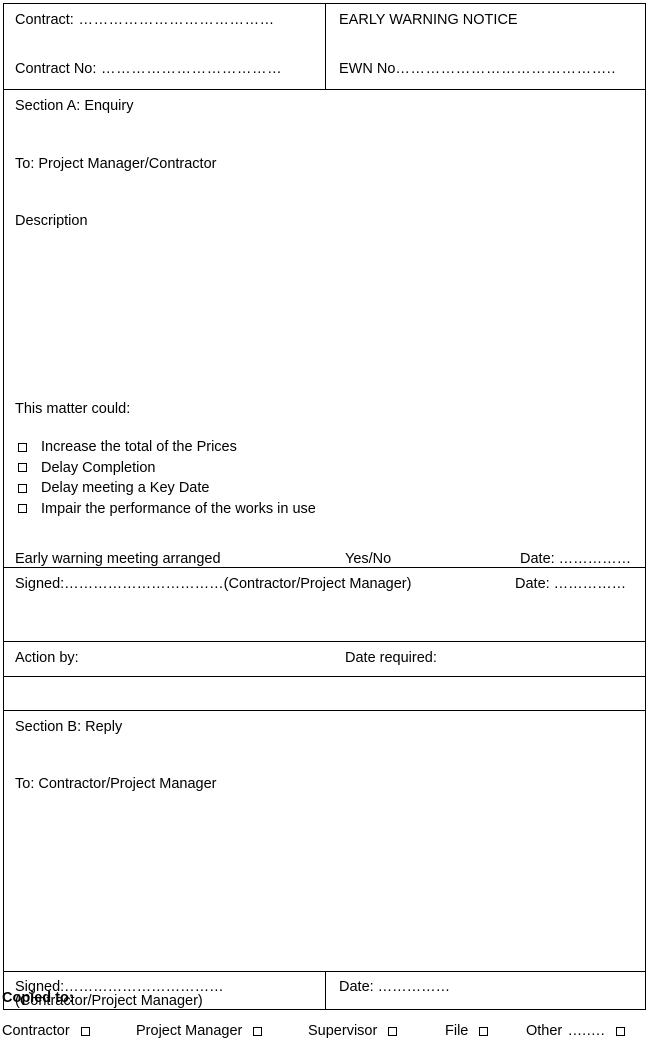 This screenshot has height=1045, width=650. Describe the element at coordinates (51, 221) in the screenshot. I see `description-label: Description` at that location.